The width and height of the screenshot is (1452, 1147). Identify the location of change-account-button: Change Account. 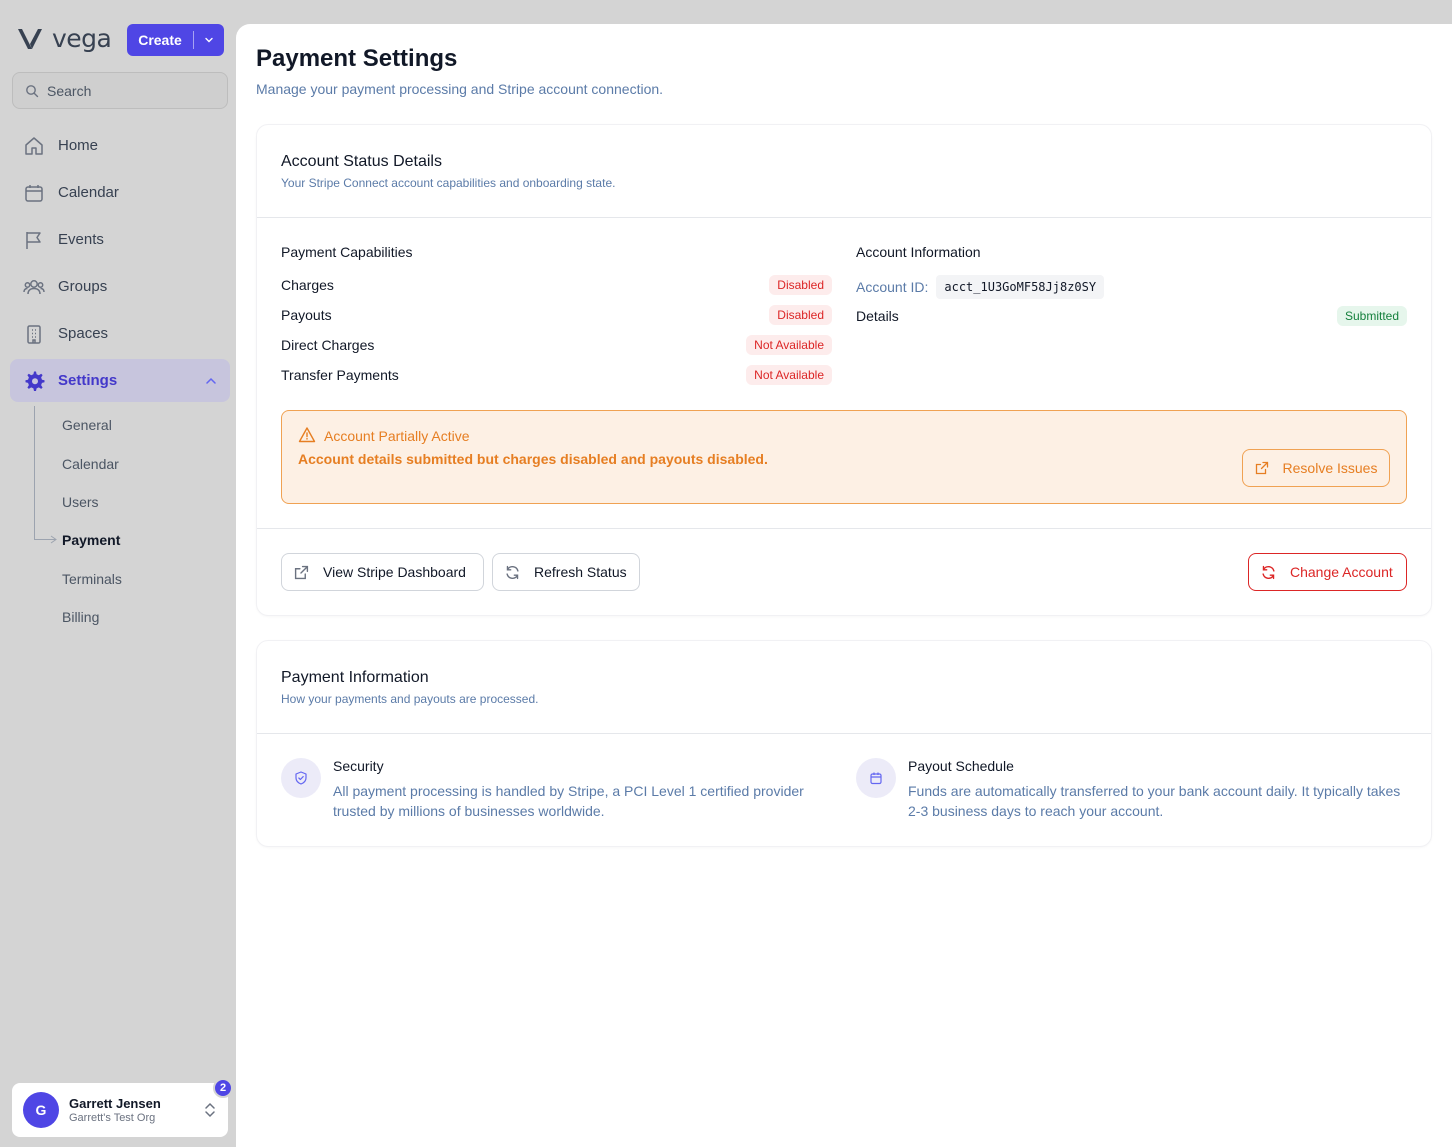
(1327, 572).